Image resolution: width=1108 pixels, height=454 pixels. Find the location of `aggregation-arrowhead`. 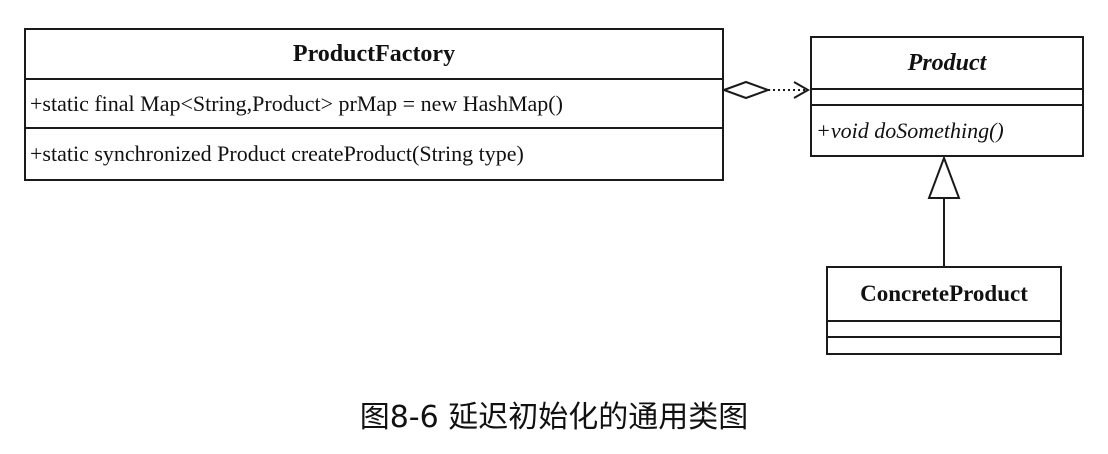

aggregation-arrowhead is located at coordinates (802, 90).